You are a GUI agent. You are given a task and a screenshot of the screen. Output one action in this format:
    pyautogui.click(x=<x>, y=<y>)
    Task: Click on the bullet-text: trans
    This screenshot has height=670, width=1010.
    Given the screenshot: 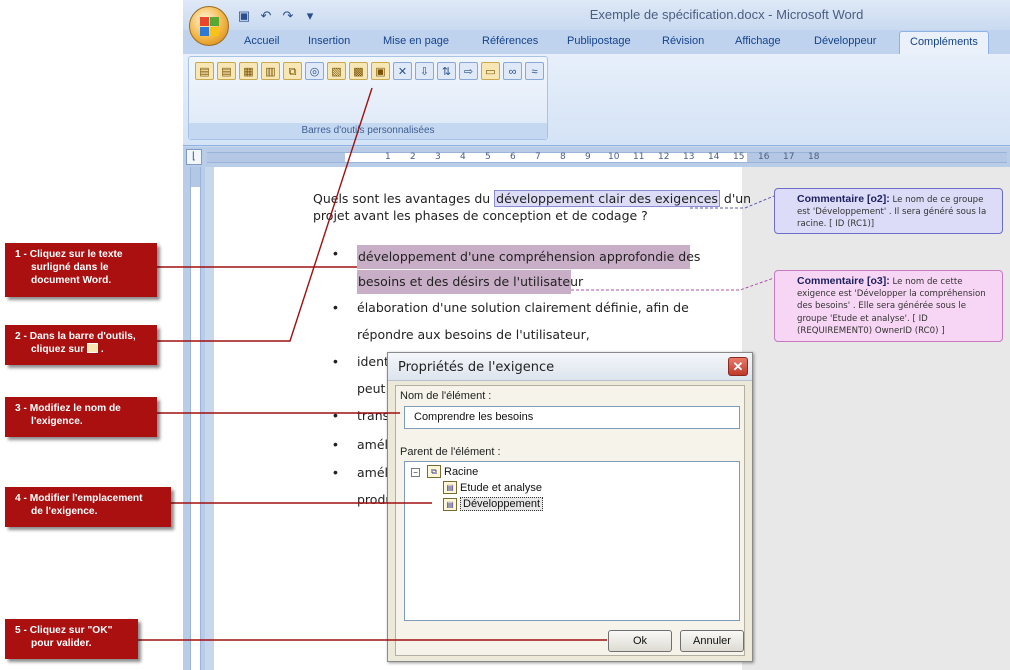 What is the action you would take?
    pyautogui.click(x=373, y=415)
    